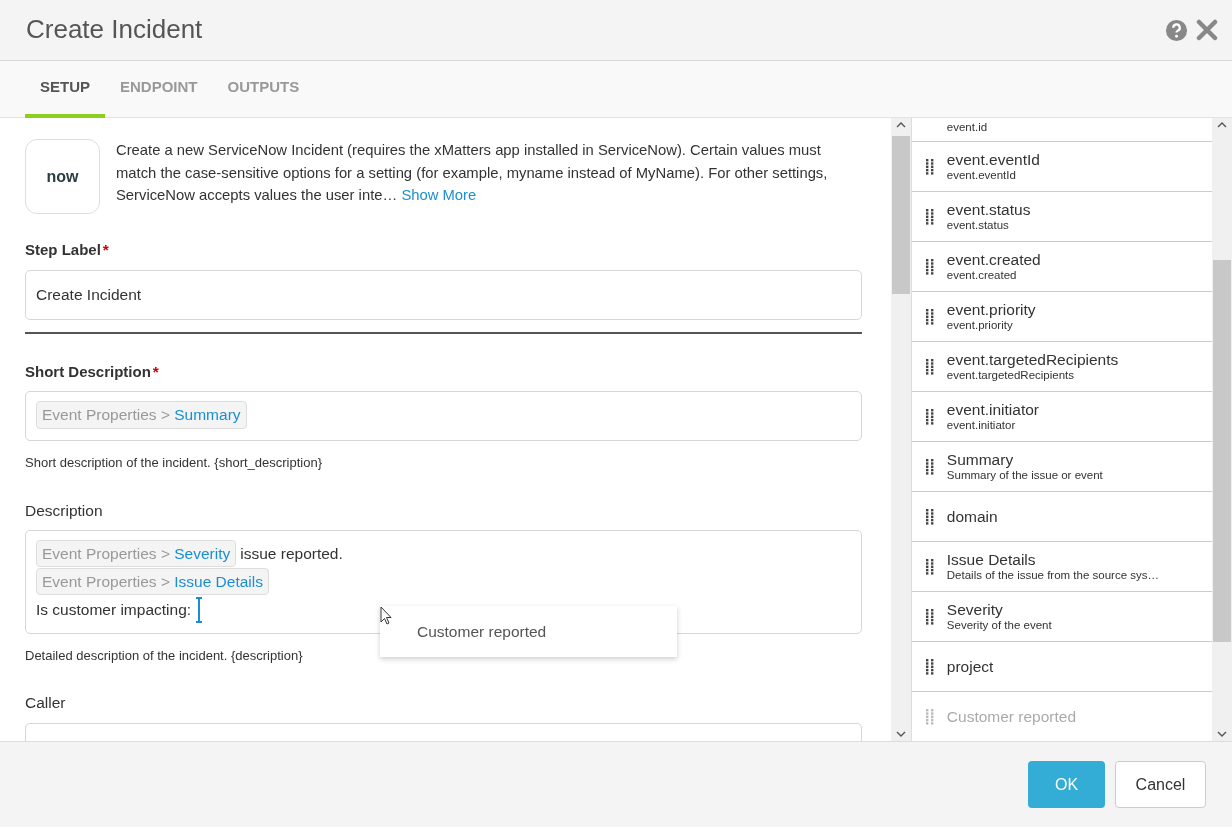  What do you see at coordinates (980, 325) in the screenshot?
I see `property-description: event.priority` at bounding box center [980, 325].